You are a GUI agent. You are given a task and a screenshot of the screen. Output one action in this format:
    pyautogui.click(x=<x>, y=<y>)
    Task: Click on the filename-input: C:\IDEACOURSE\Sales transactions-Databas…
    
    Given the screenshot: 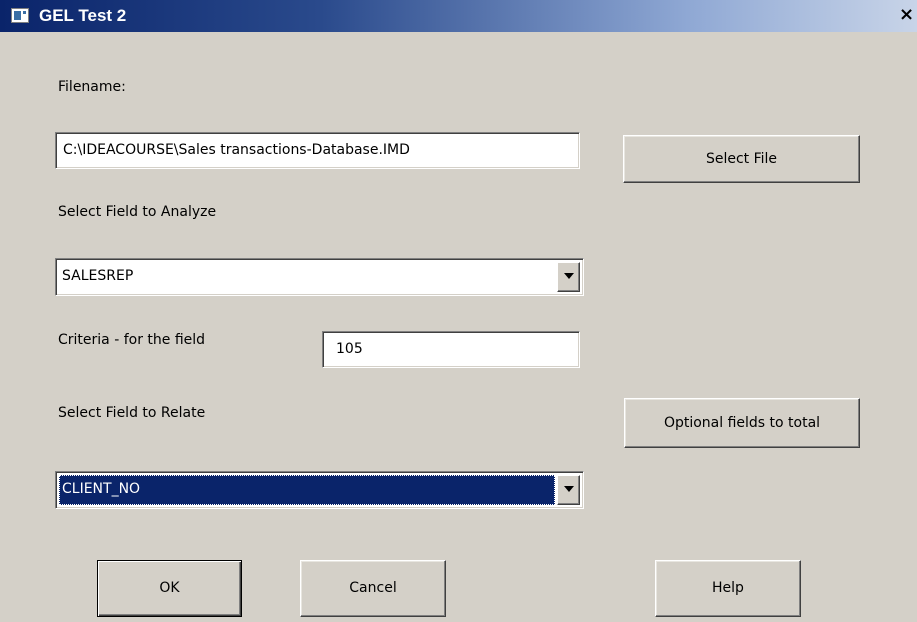 What is the action you would take?
    pyautogui.click(x=317, y=150)
    